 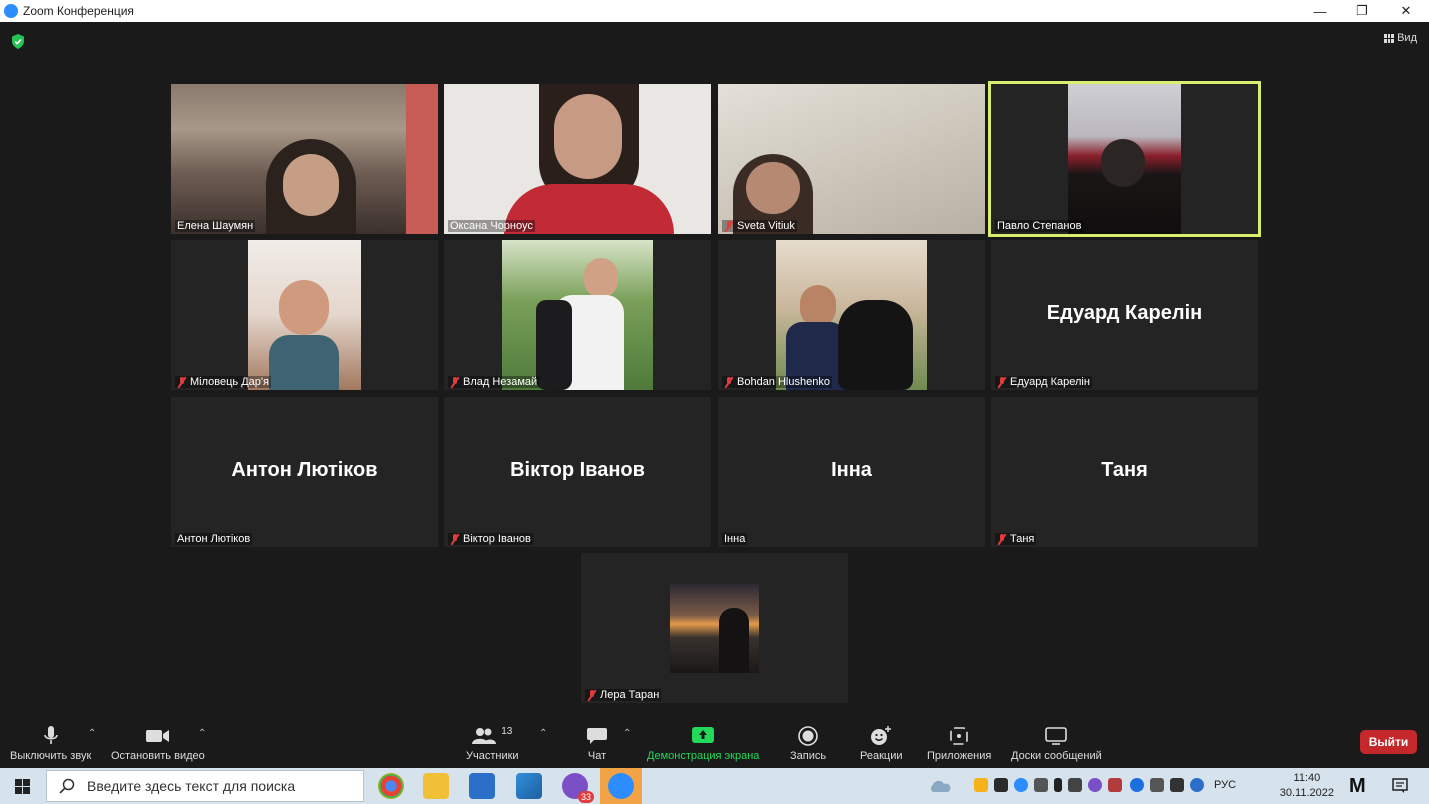 What do you see at coordinates (22, 786) in the screenshot?
I see `windows-start-icon` at bounding box center [22, 786].